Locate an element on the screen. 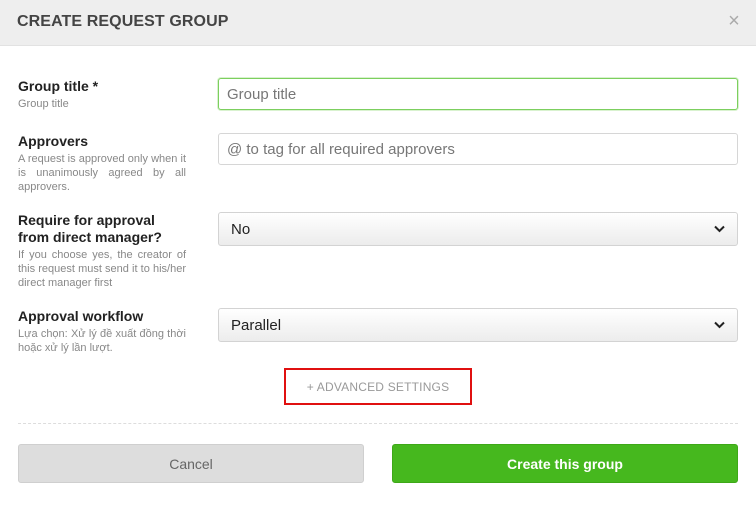  approvers-label: Approvers is located at coordinates (53, 141).